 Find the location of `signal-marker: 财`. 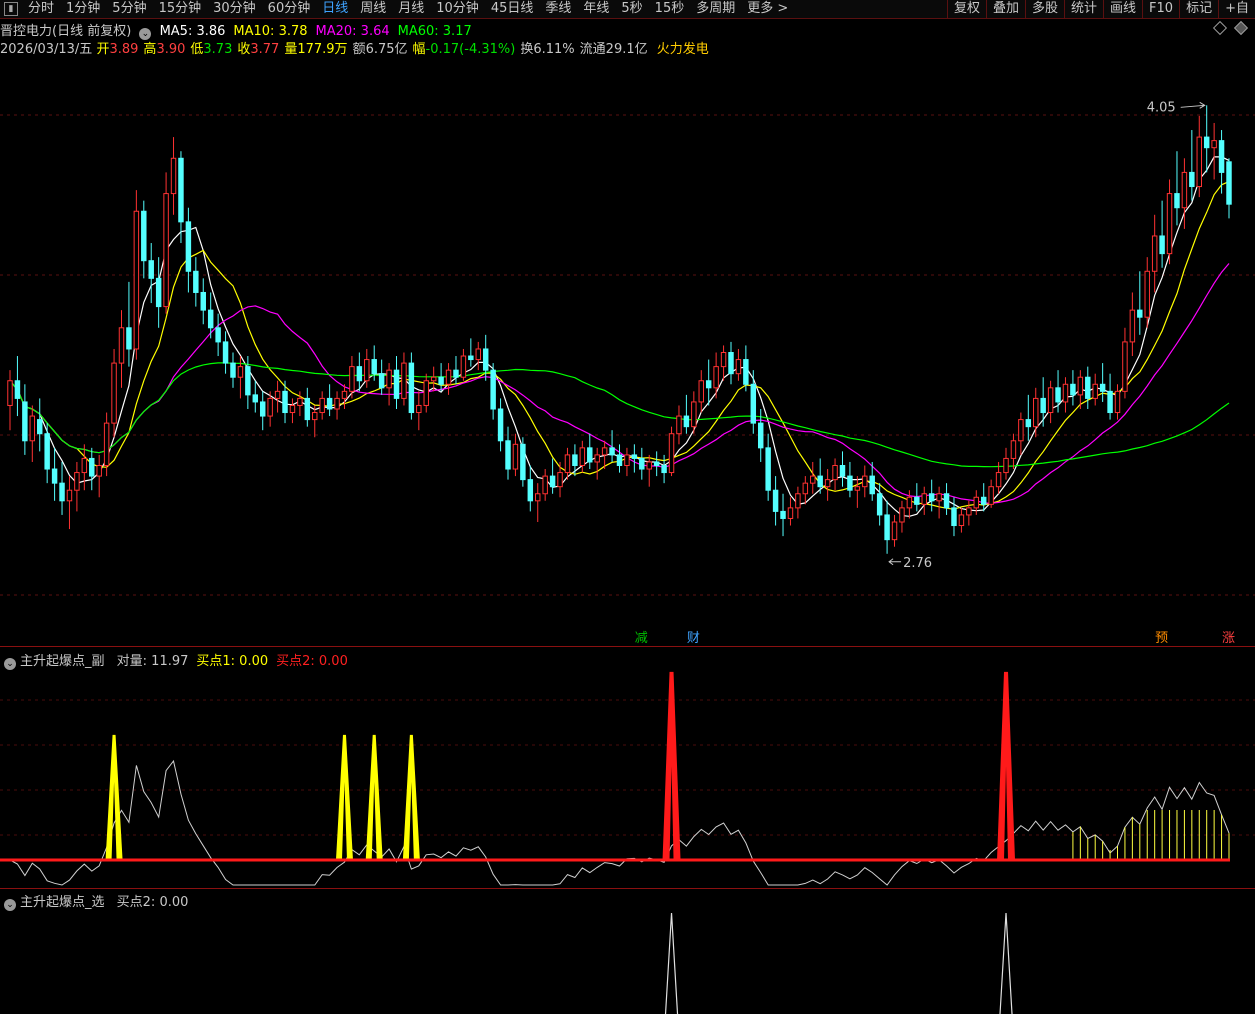

signal-marker: 财 is located at coordinates (693, 638).